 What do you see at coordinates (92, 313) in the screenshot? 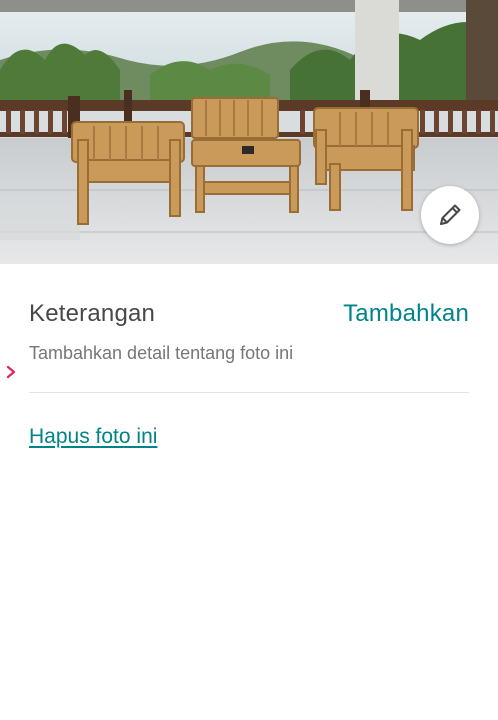
I see `caption-label: Keterangan` at bounding box center [92, 313].